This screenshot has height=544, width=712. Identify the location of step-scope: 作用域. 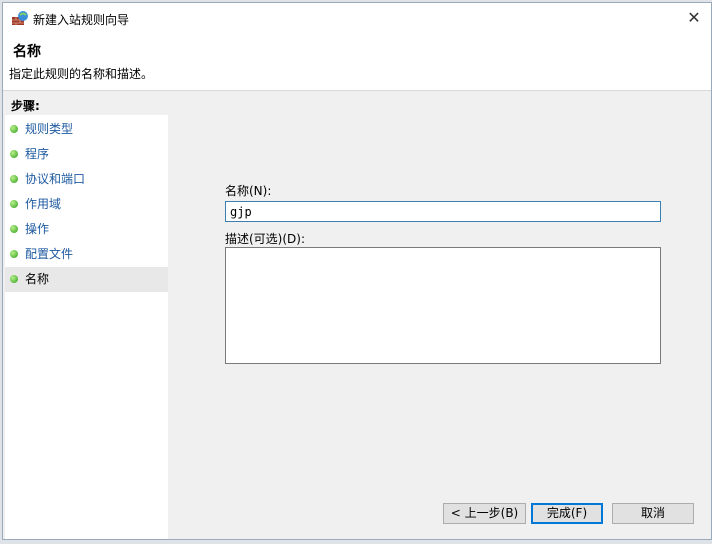
(86, 204).